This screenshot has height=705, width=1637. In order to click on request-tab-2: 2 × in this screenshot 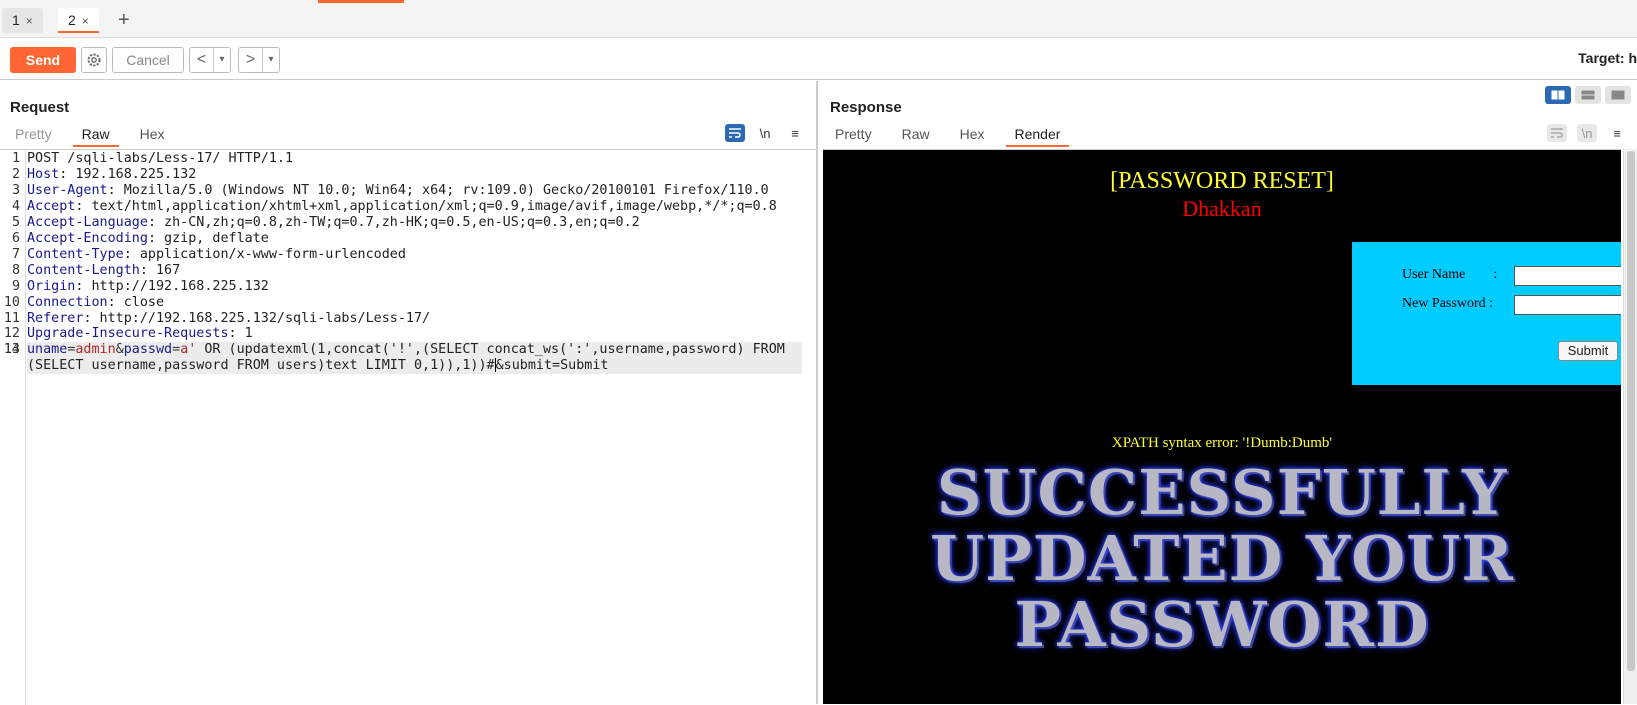, I will do `click(78, 20)`.